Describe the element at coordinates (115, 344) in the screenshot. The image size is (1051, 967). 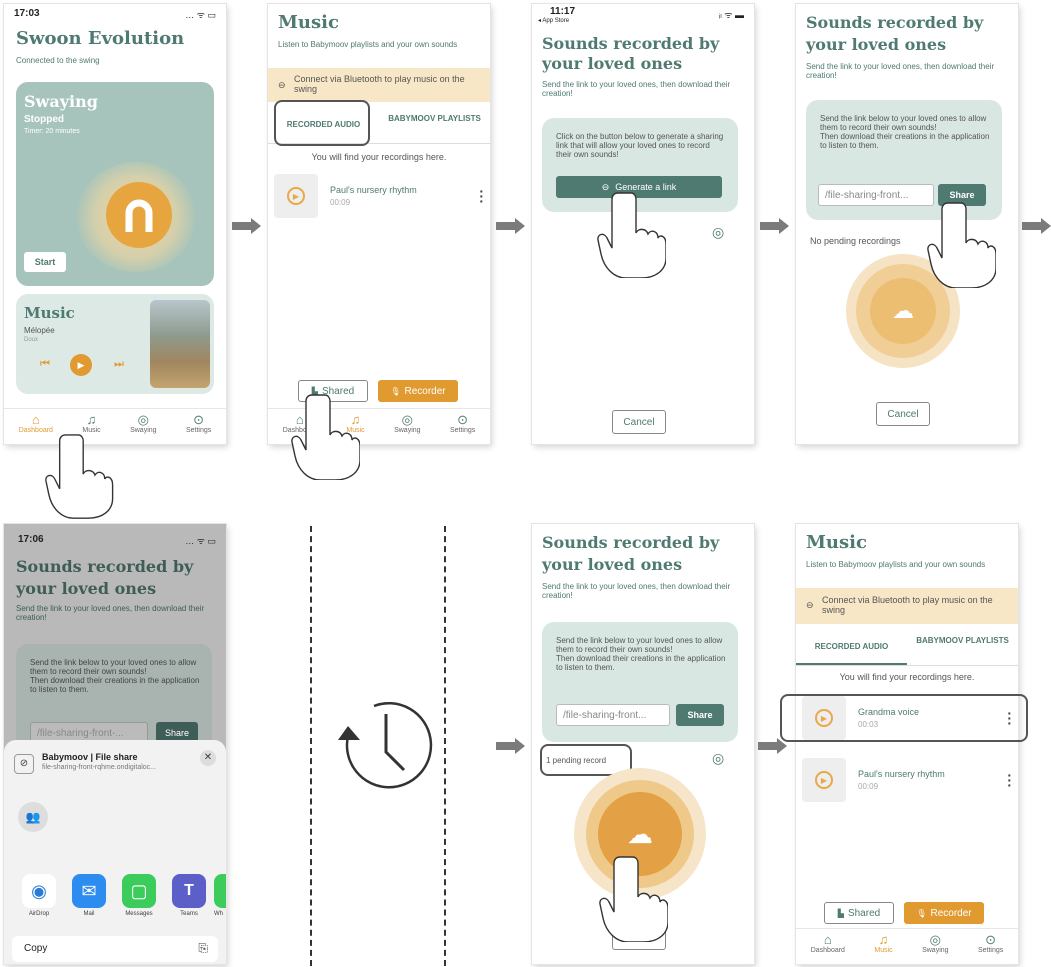
I see `music-card: Music Mélopée Doux ⏮ ▶ ⏭` at that location.